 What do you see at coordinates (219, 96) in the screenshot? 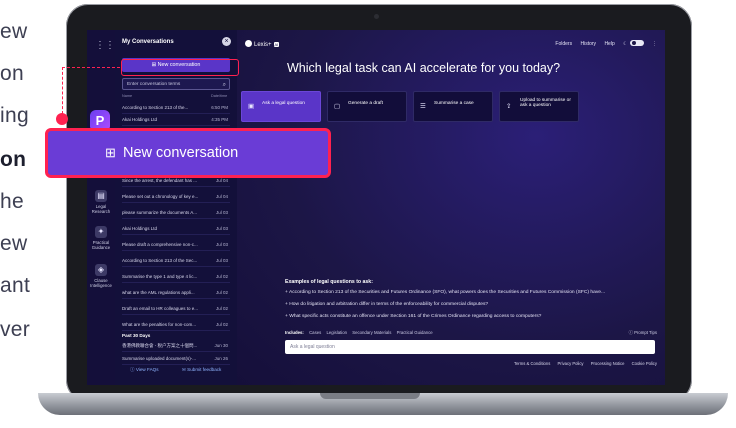
I see `column-header-date: Date/time` at bounding box center [219, 96].